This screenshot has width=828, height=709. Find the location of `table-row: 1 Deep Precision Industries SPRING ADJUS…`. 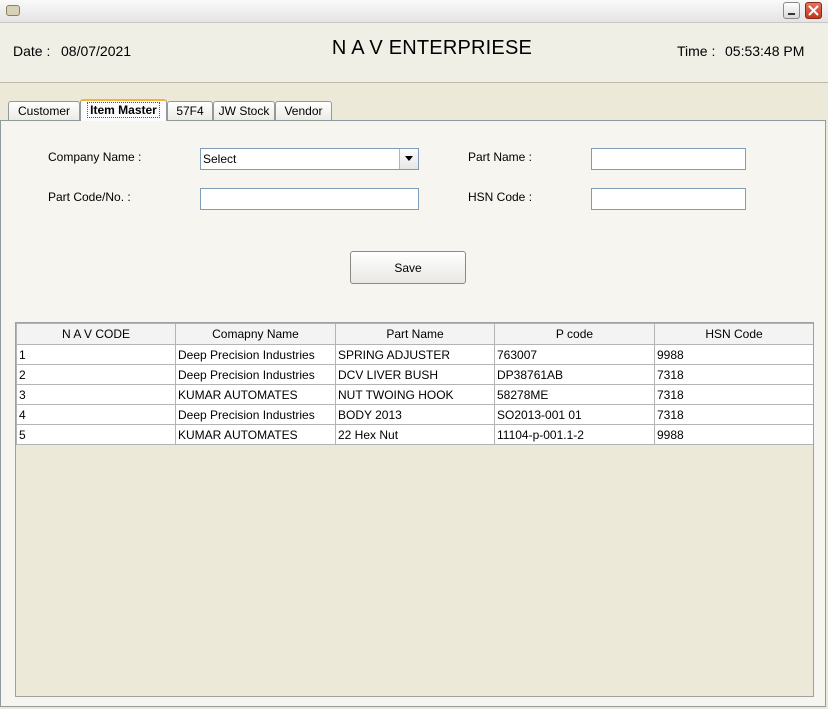

table-row: 1 Deep Precision Industries SPRING ADJUS… is located at coordinates (414, 354).